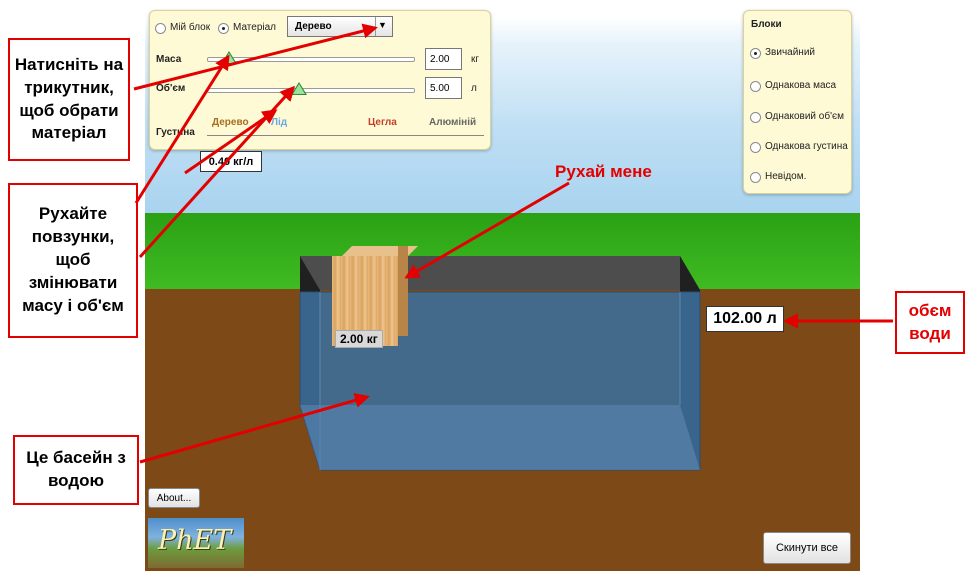 The height and width of the screenshot is (571, 973). I want to click on pool-floor, so click(500, 437).